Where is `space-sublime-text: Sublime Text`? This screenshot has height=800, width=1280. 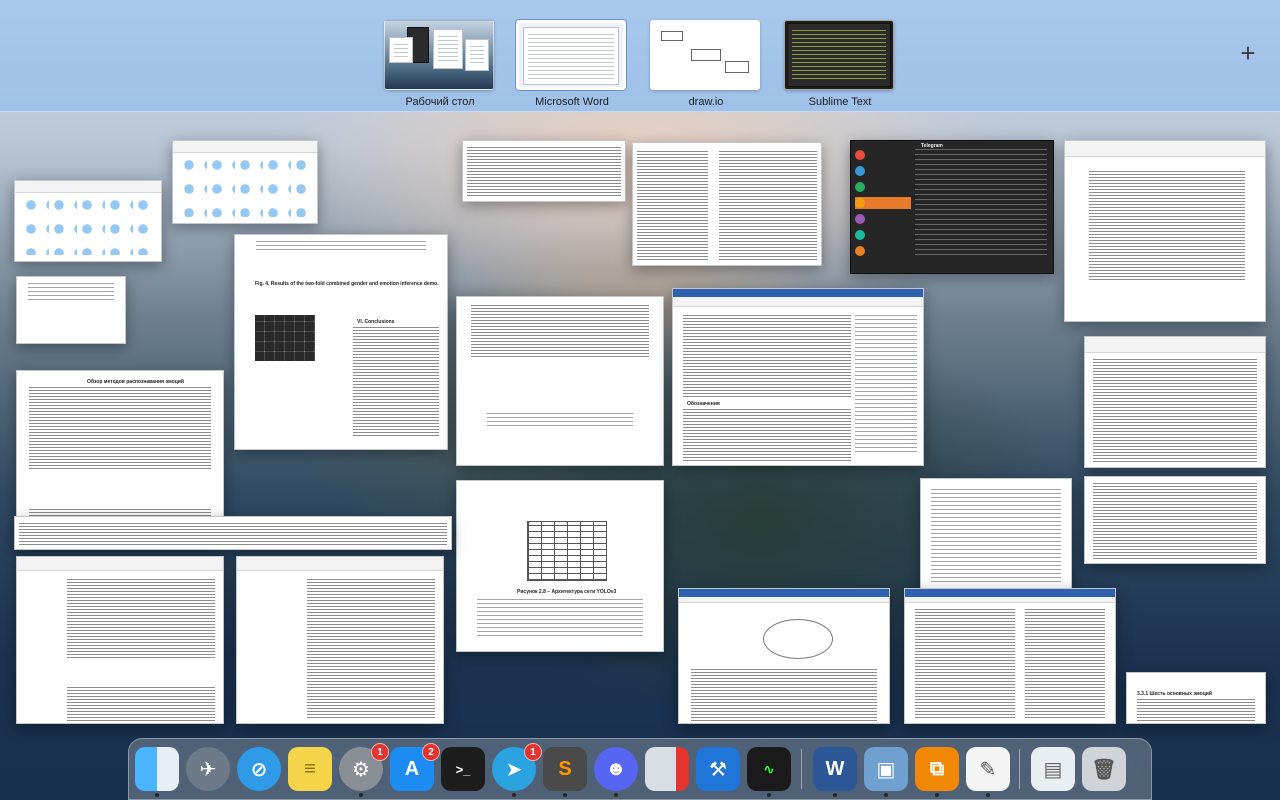
space-sublime-text: Sublime Text is located at coordinates (840, 64).